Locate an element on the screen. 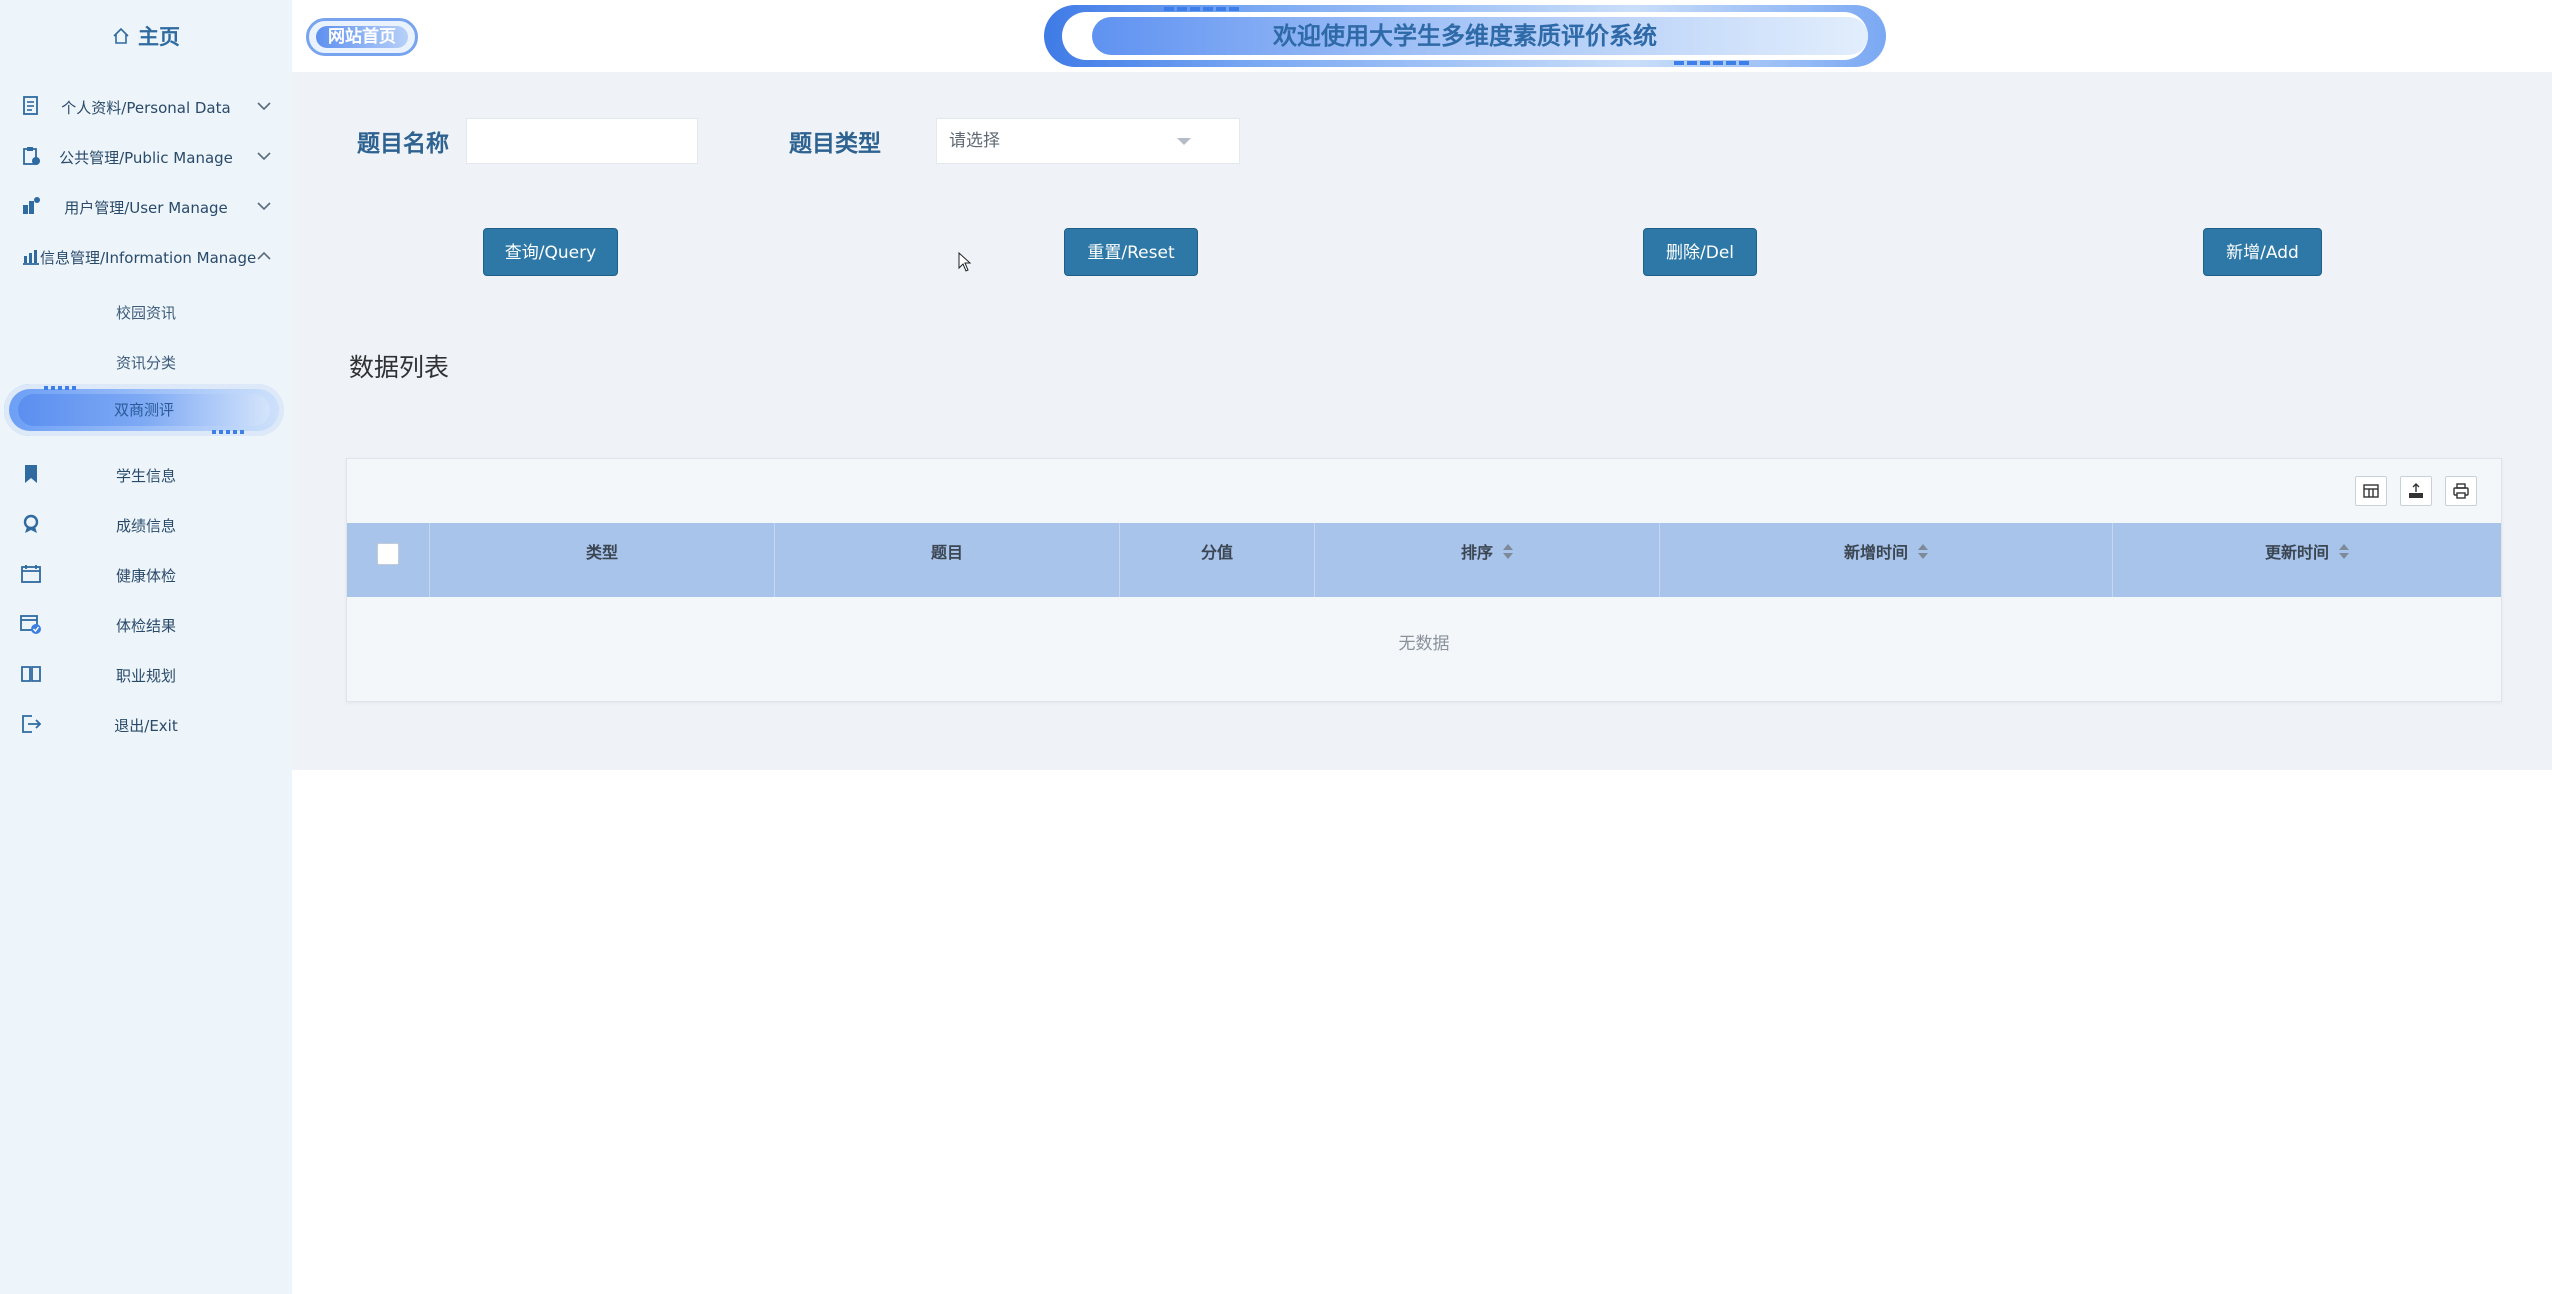  menu-label: 职业规划 is located at coordinates (145, 675).